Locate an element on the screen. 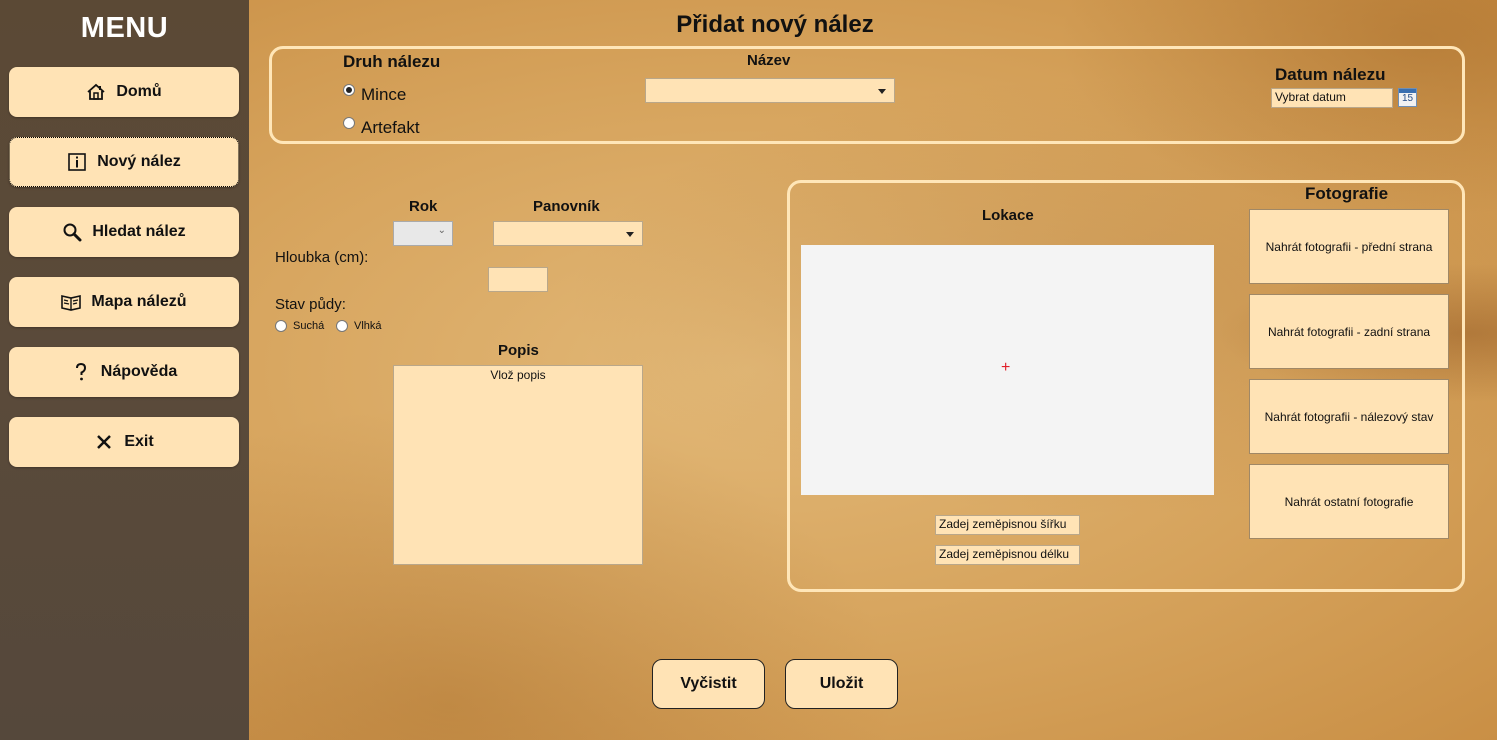 The width and height of the screenshot is (1497, 740). date-picker-input: Vybrat datum is located at coordinates (1332, 98).